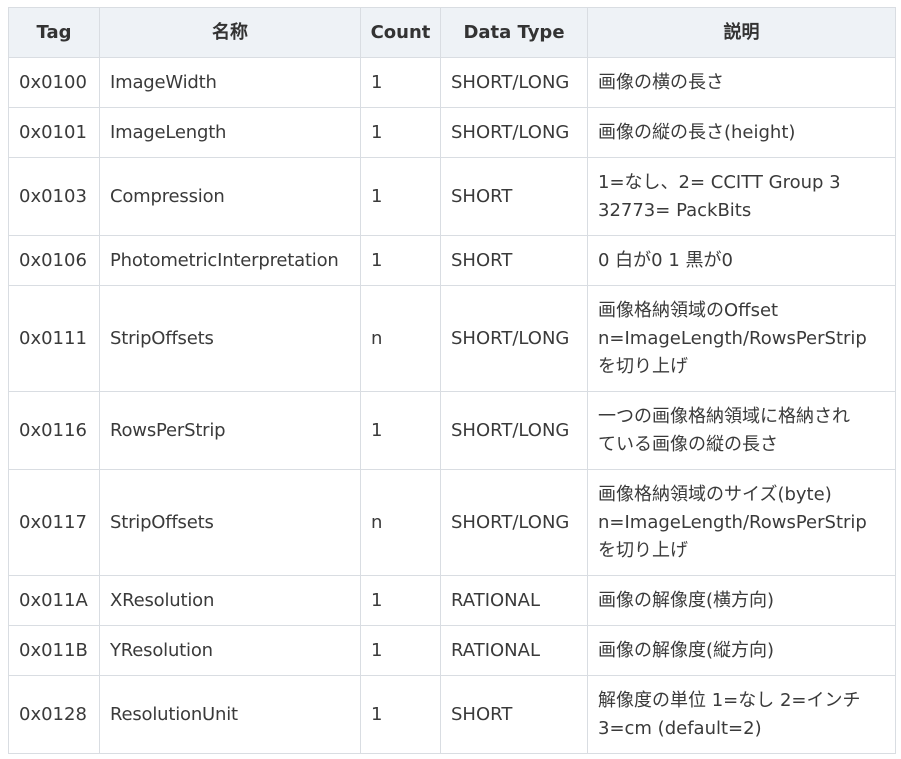 The height and width of the screenshot is (759, 901). What do you see at coordinates (741, 196) in the screenshot?
I see `cell-description: 1=なし、2= CCITT Group 3 32773= PackBits` at bounding box center [741, 196].